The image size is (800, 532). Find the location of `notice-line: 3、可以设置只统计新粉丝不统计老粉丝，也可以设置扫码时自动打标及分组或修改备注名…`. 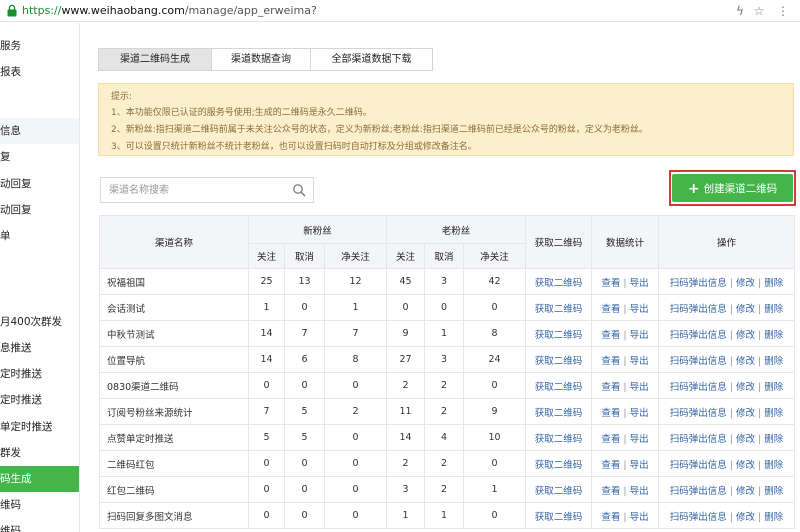

notice-line: 3、可以设置只统计新粉丝不统计老粉丝，也可以设置扫码时自动打标及分组或修改备注名… is located at coordinates (294, 147).